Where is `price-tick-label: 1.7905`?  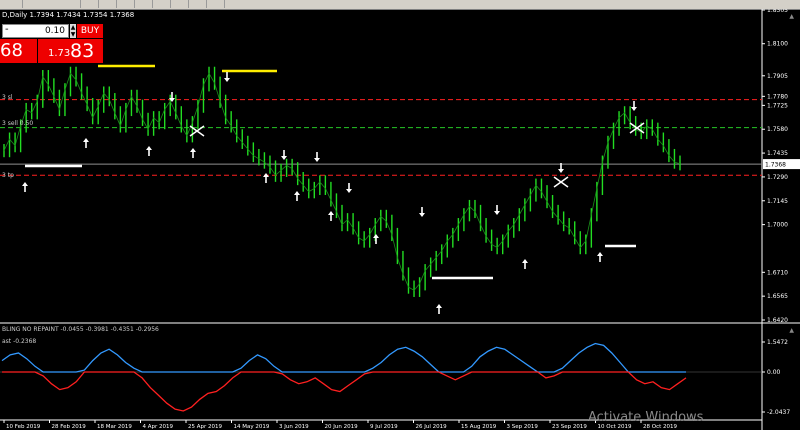
price-tick-label: 1.7905 is located at coordinates (777, 76).